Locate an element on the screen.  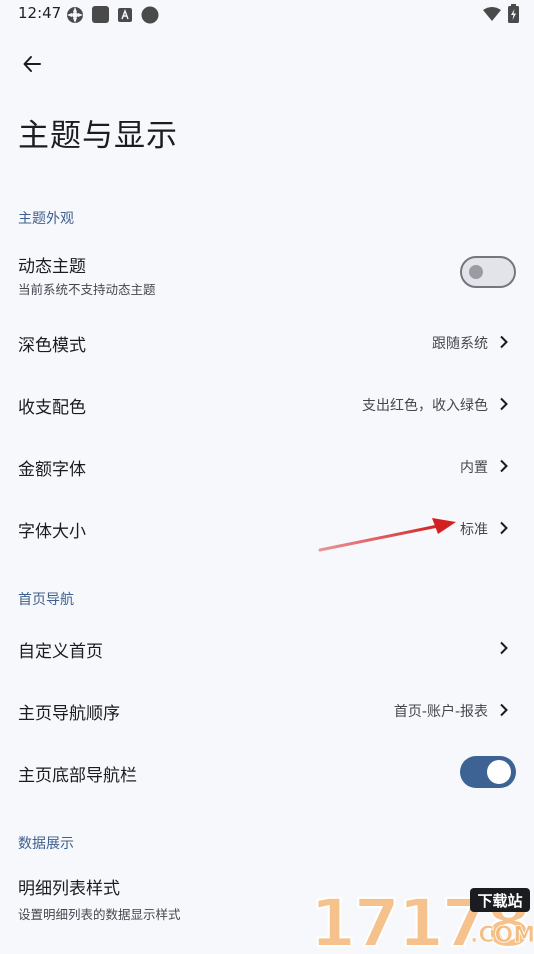
nav-order-row: 主页导航顺序 首页-账户-报表 is located at coordinates (267, 710).